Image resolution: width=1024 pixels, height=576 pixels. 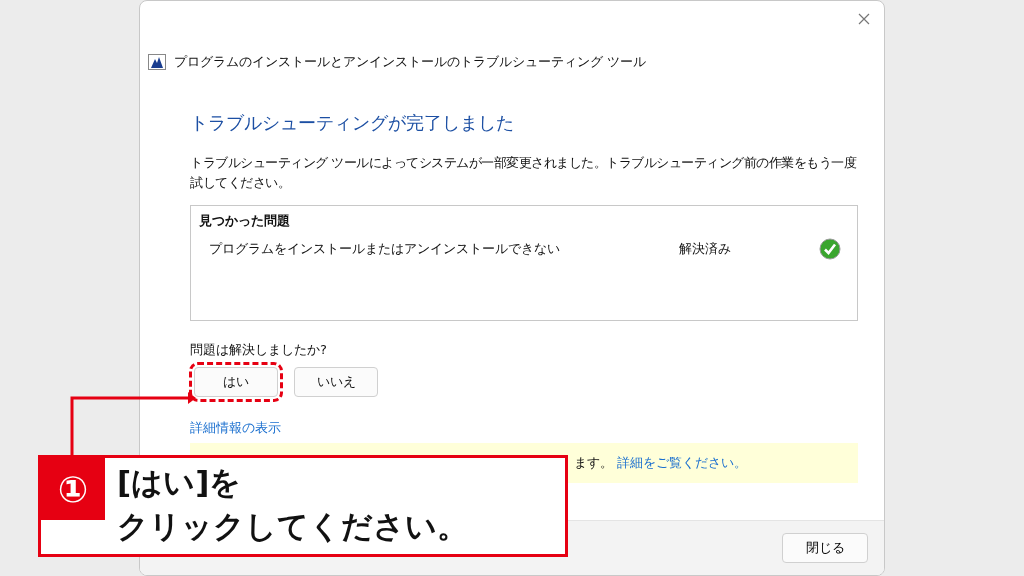 What do you see at coordinates (825, 548) in the screenshot?
I see `close-button: 閉じる` at bounding box center [825, 548].